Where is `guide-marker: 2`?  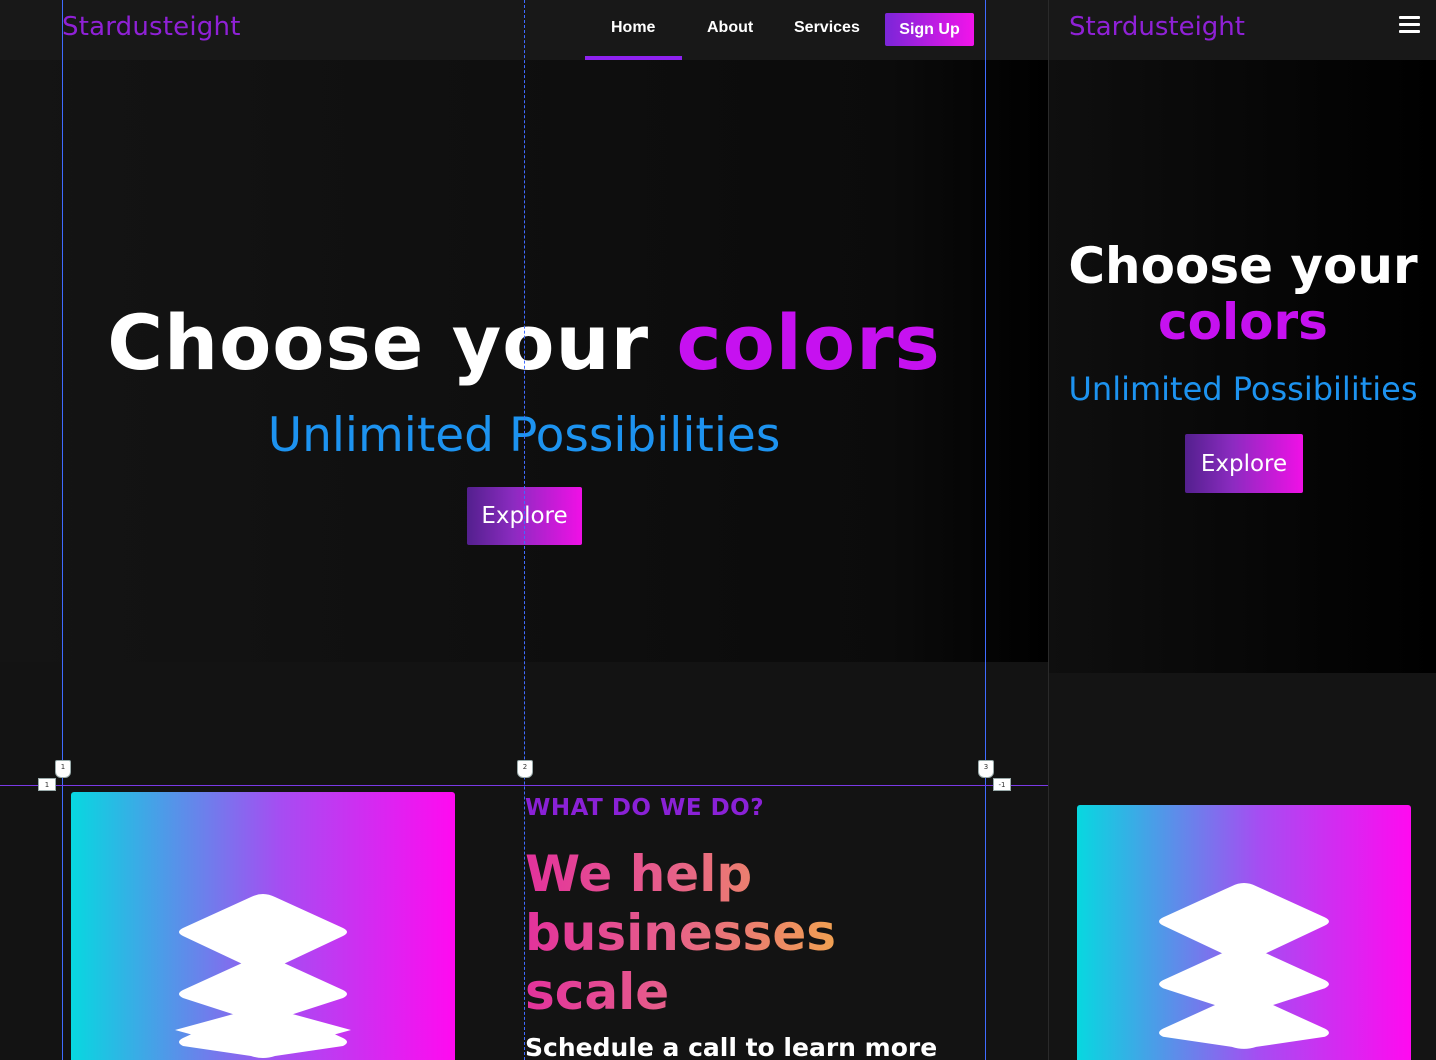
guide-marker: 2 is located at coordinates (525, 769).